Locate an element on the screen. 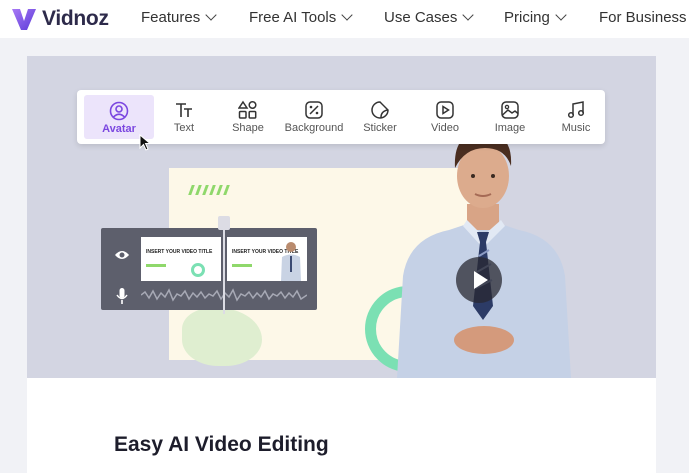 This screenshot has width=689, height=473. tool-shape: Shape is located at coordinates (248, 117).